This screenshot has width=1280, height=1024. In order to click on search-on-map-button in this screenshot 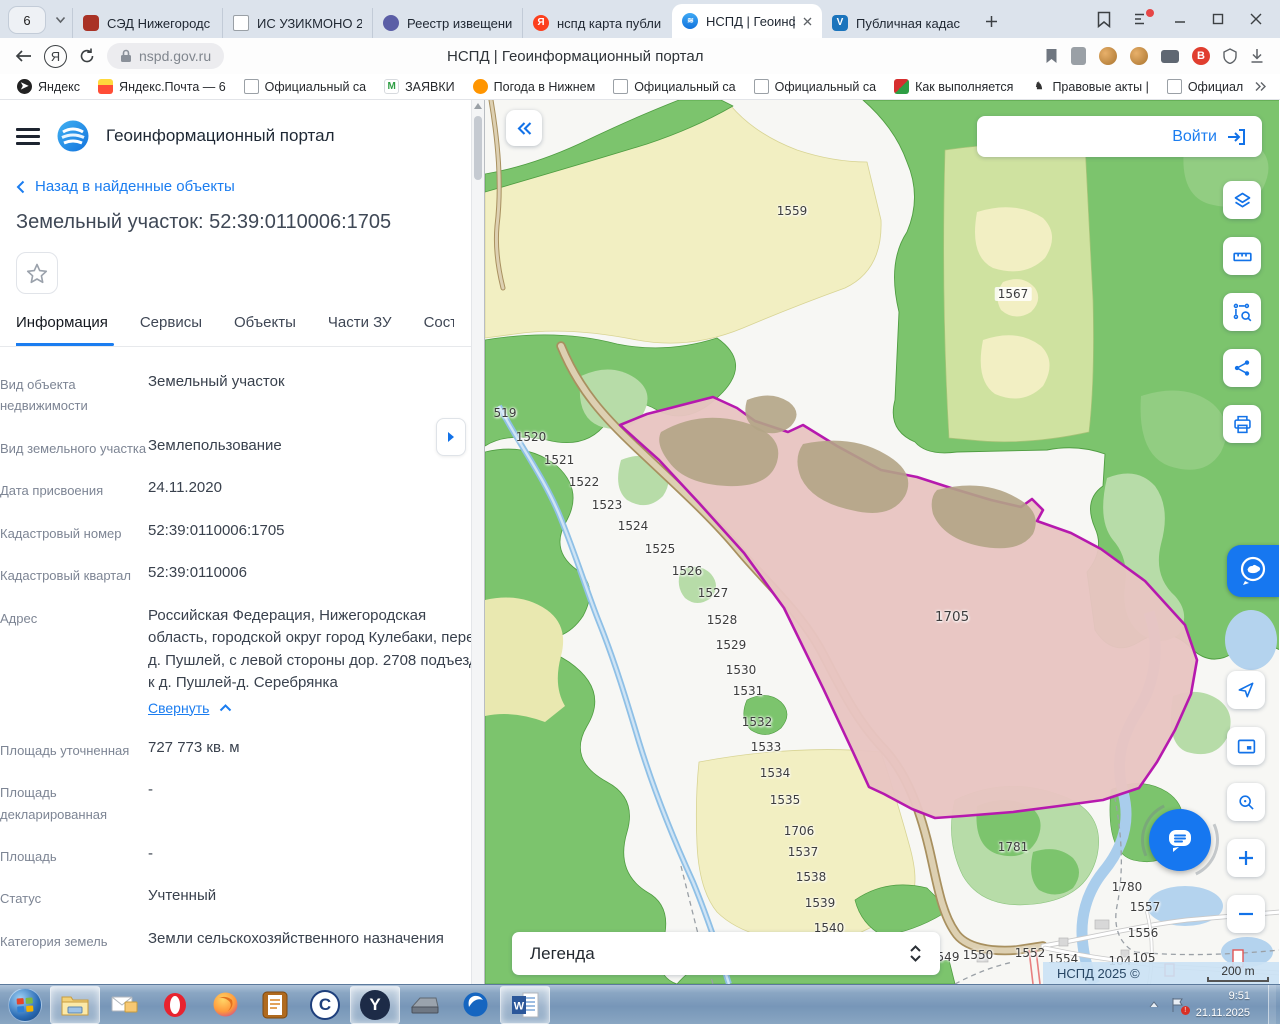, I will do `click(1246, 802)`.